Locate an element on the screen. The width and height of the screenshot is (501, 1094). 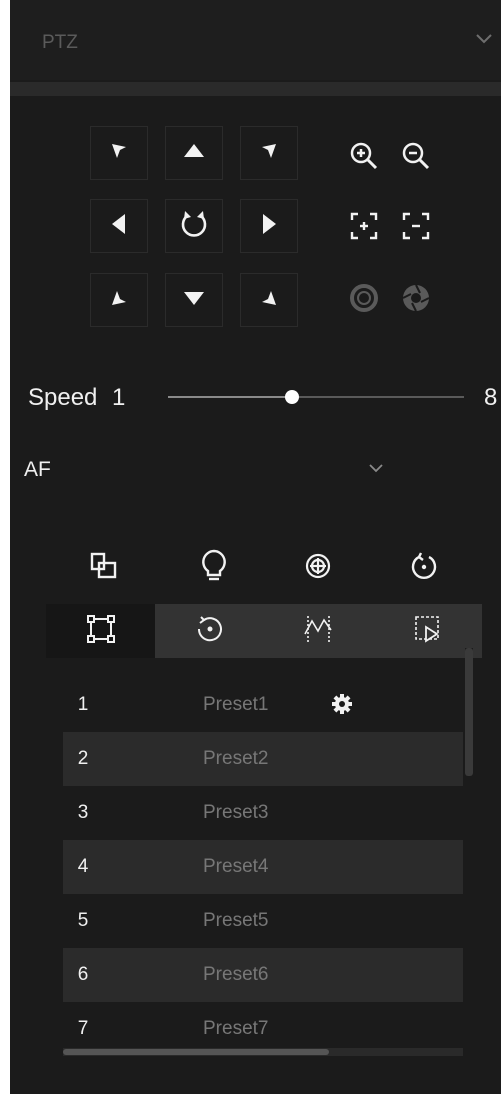
preset-name: Preset5 is located at coordinates (236, 920).